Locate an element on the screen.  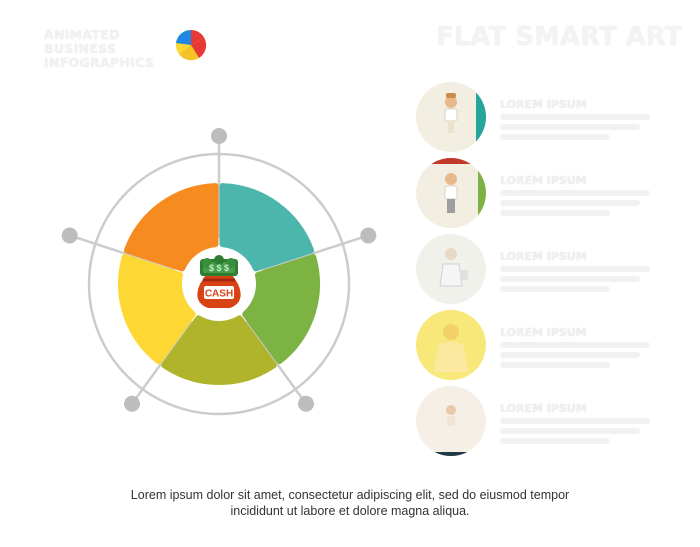
brand-title: ANIMATED BUSINESS INFOGRAPHICS is located at coordinates (109, 49).